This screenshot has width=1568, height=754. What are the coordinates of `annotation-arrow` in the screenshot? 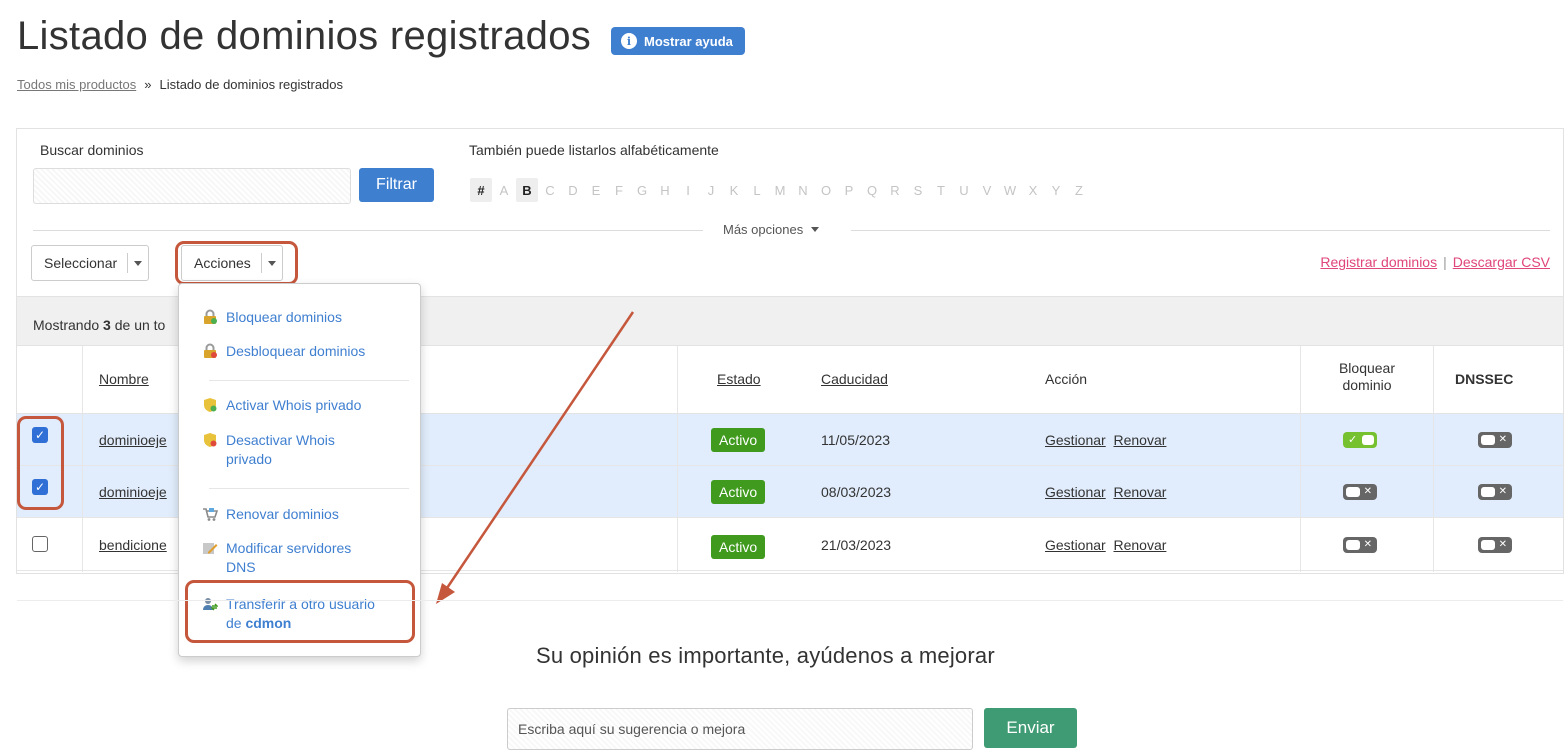 It's located at (535, 457).